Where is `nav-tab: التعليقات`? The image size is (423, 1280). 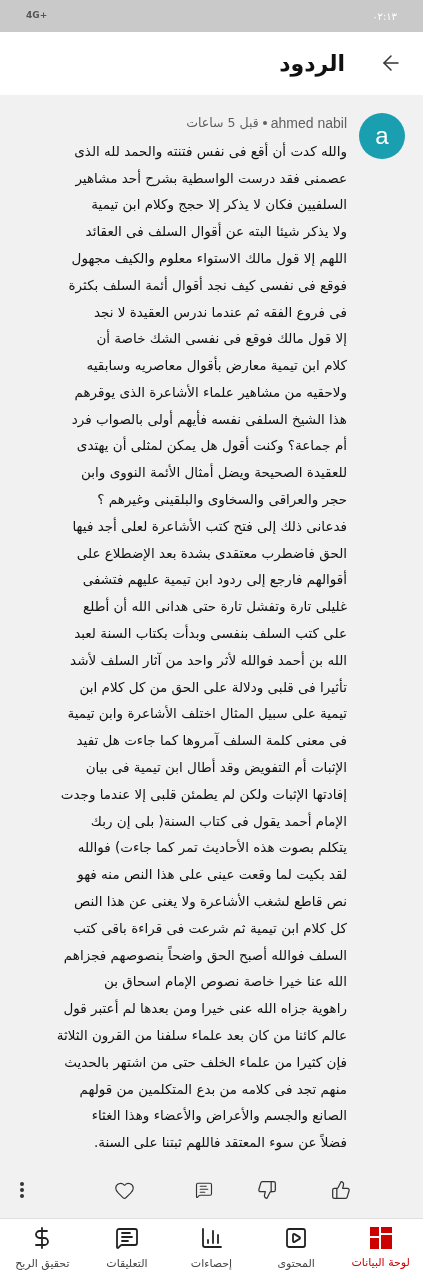
nav-tab: التعليقات is located at coordinates (127, 1249).